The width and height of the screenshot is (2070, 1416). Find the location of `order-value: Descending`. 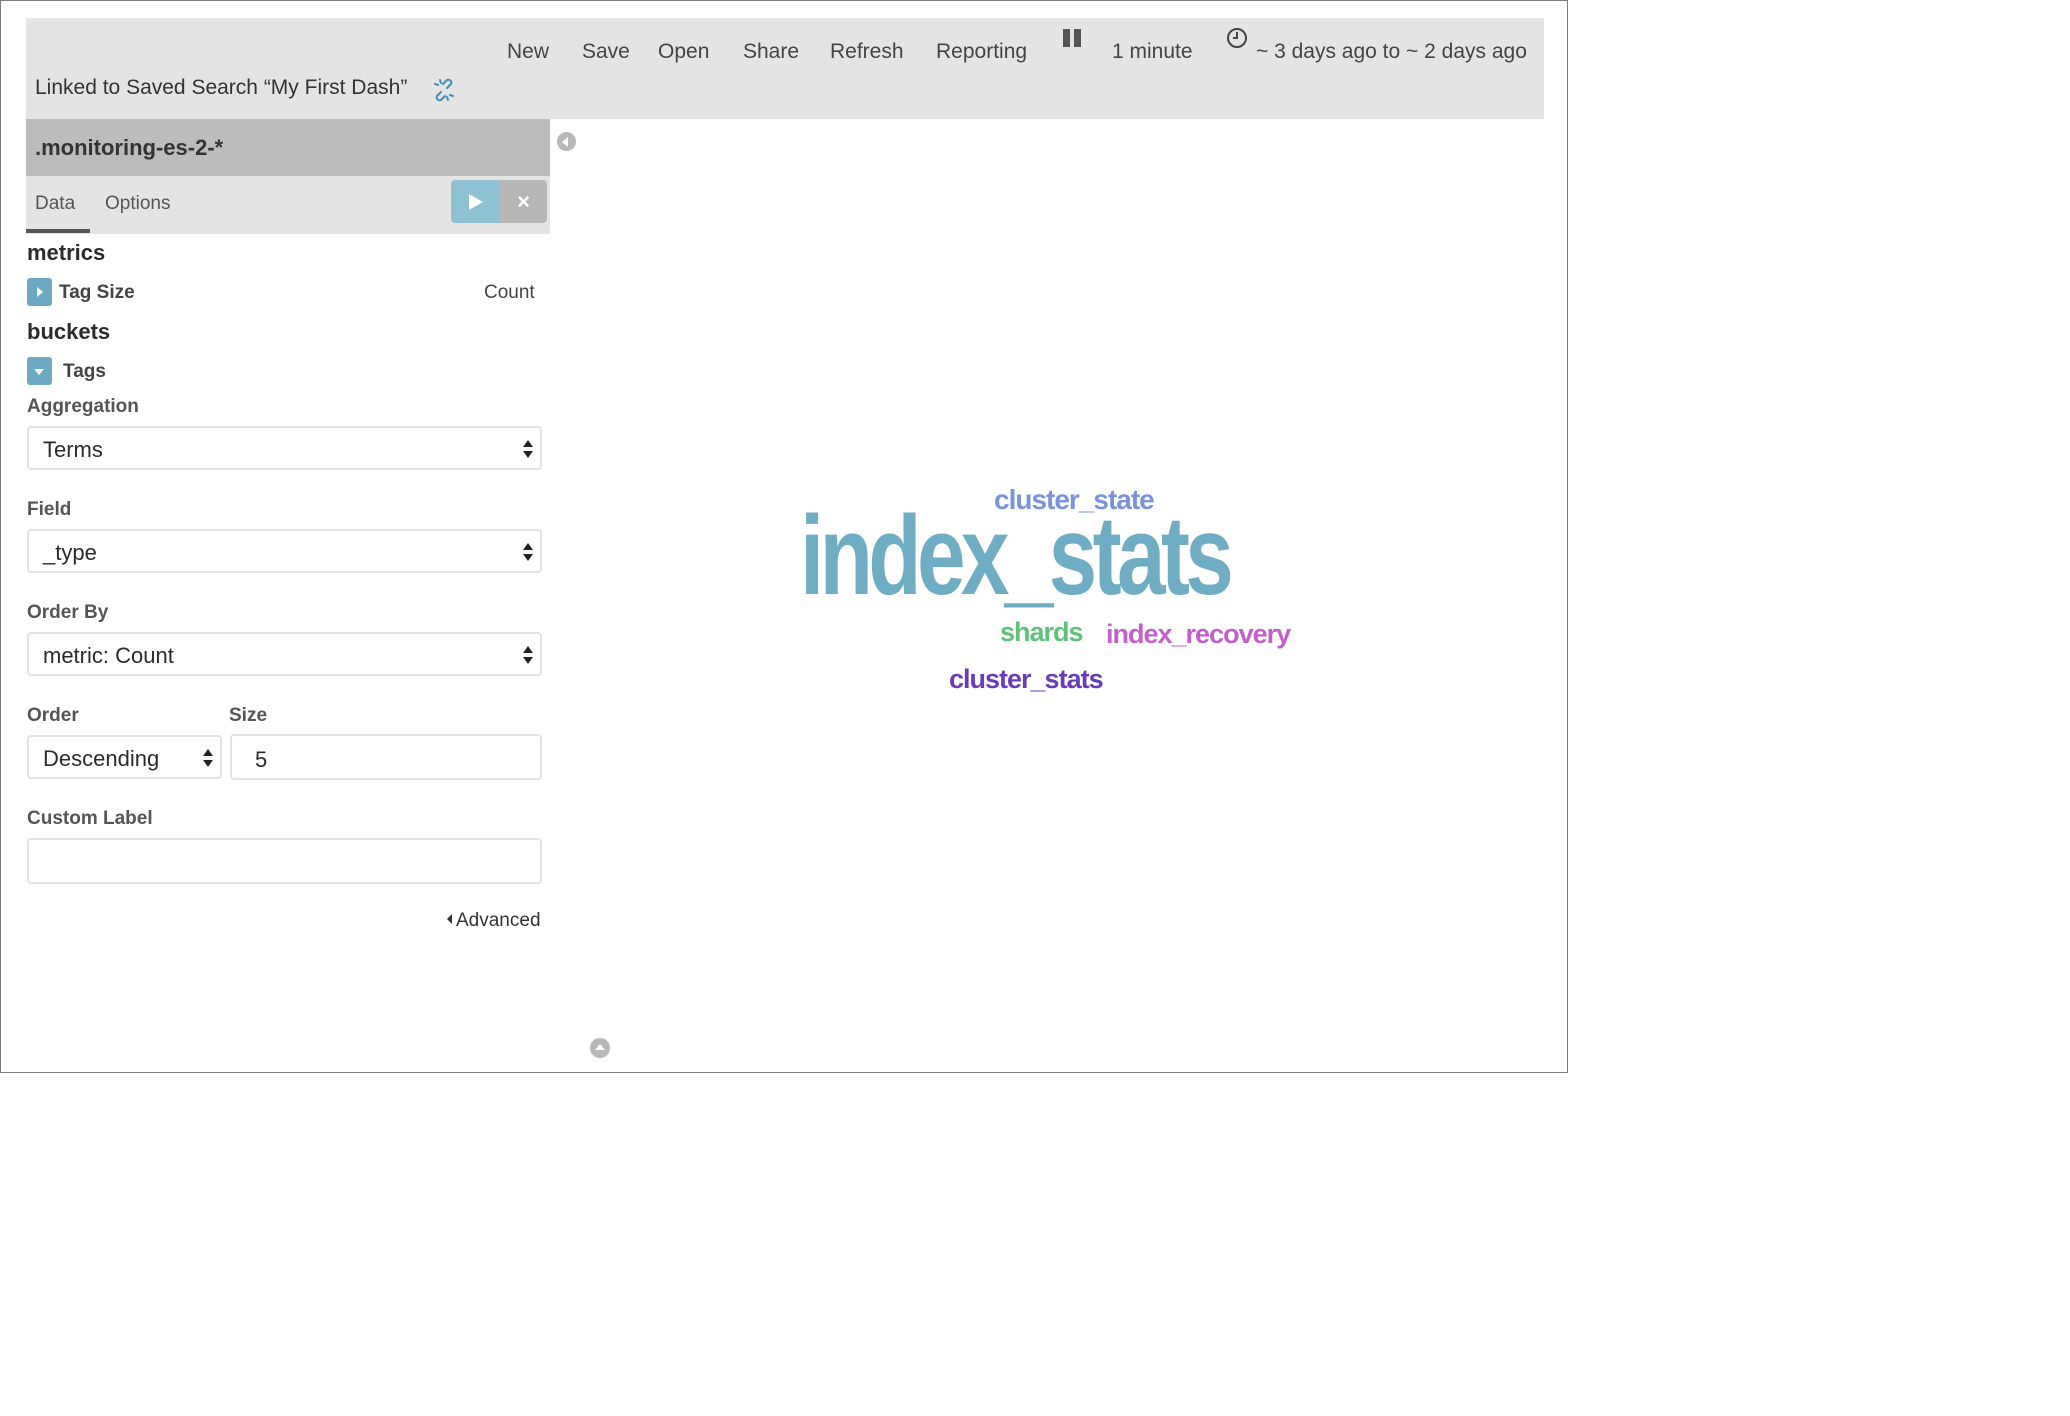

order-value: Descending is located at coordinates (101, 758).